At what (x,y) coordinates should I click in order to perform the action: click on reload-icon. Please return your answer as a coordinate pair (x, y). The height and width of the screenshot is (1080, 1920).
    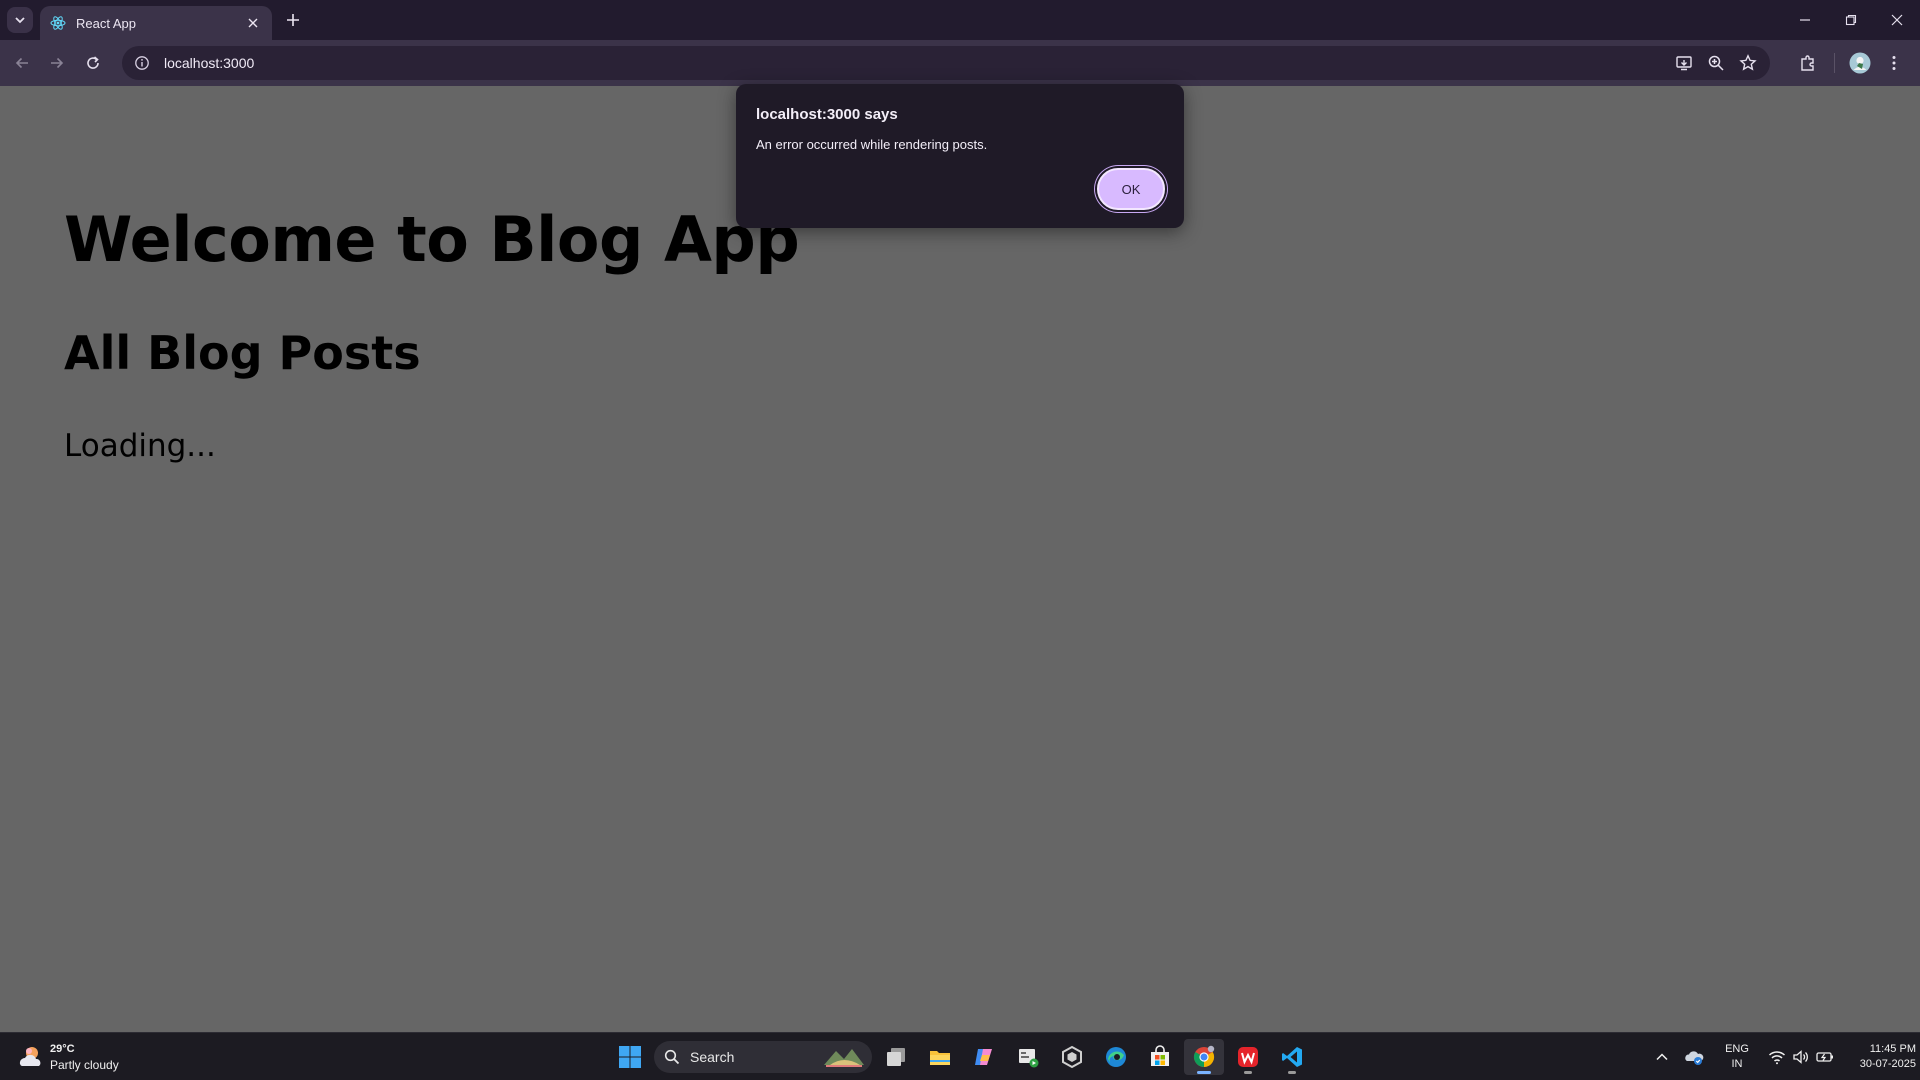
    Looking at the image, I should click on (93, 62).